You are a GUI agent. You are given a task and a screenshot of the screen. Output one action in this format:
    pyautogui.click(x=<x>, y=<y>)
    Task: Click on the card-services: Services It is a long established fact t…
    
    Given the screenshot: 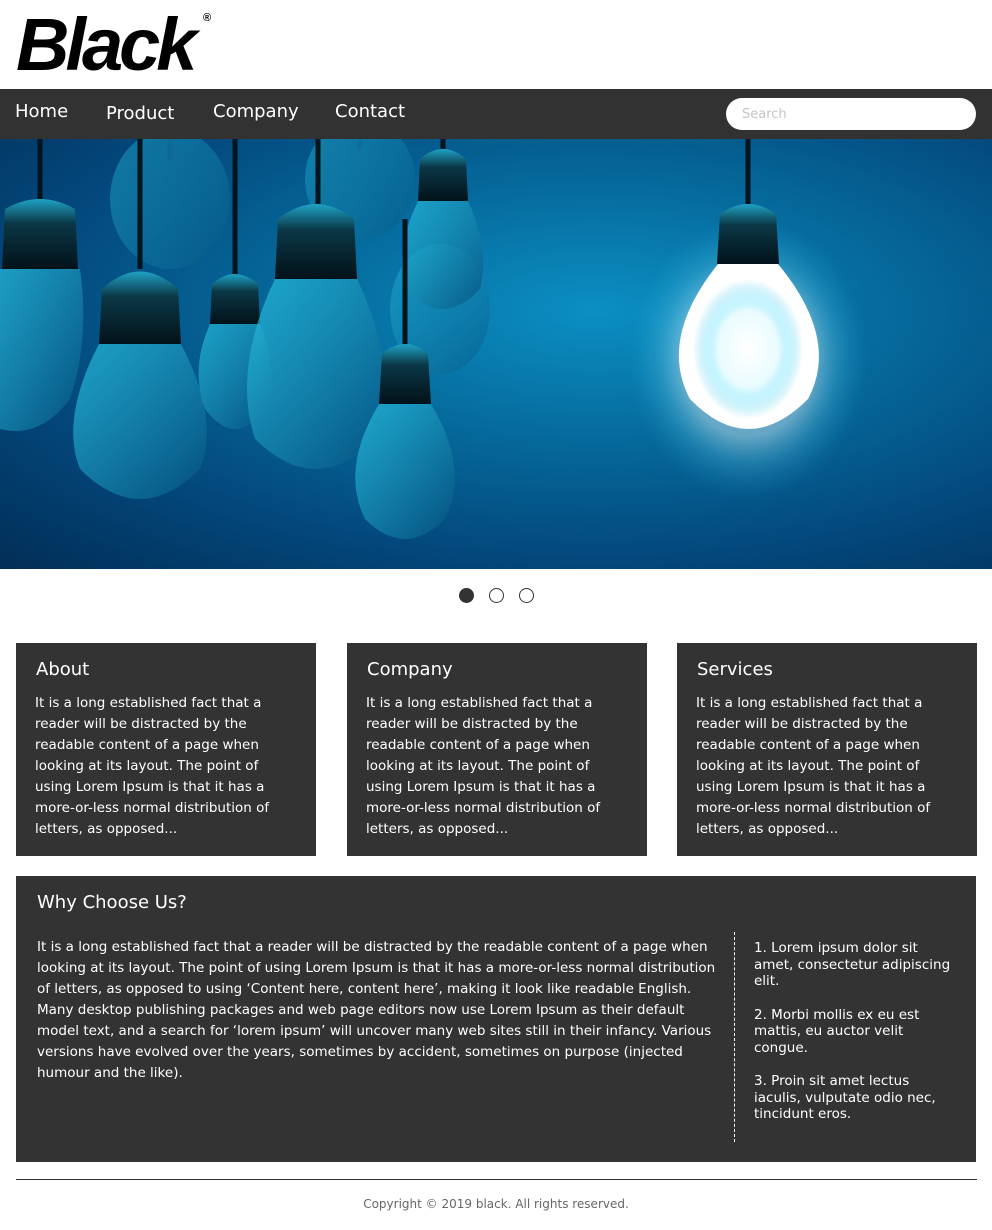 What is the action you would take?
    pyautogui.click(x=827, y=749)
    